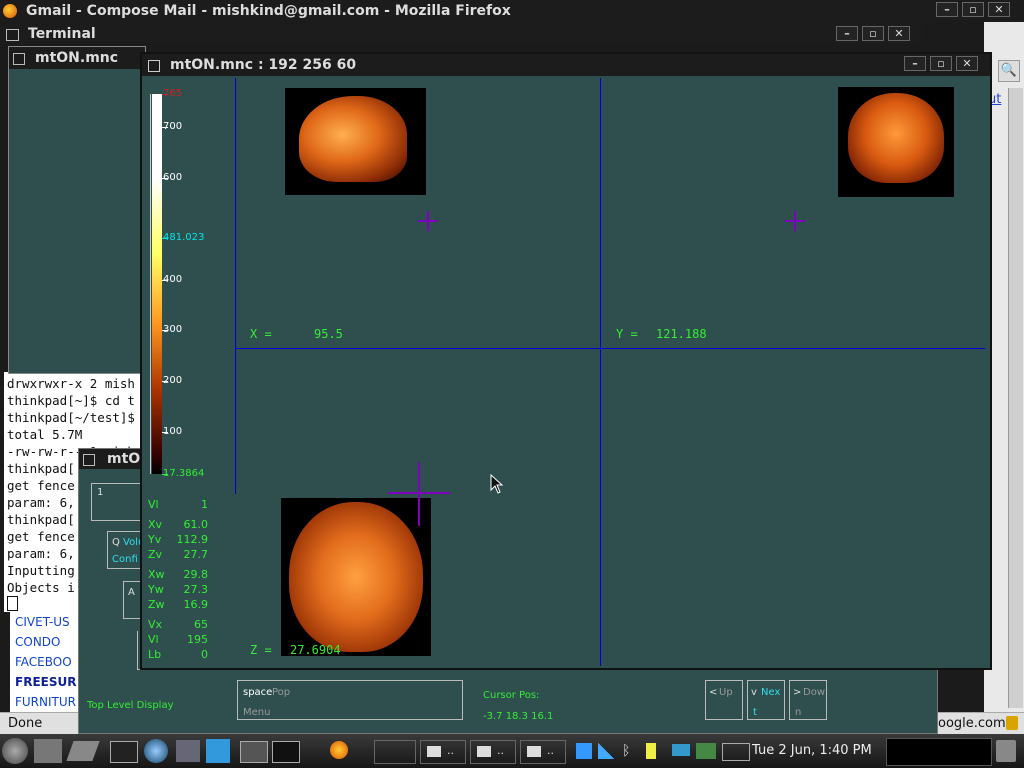 The height and width of the screenshot is (768, 1024). Describe the element at coordinates (124, 752) in the screenshot. I see `terminal-launcher-icon` at that location.